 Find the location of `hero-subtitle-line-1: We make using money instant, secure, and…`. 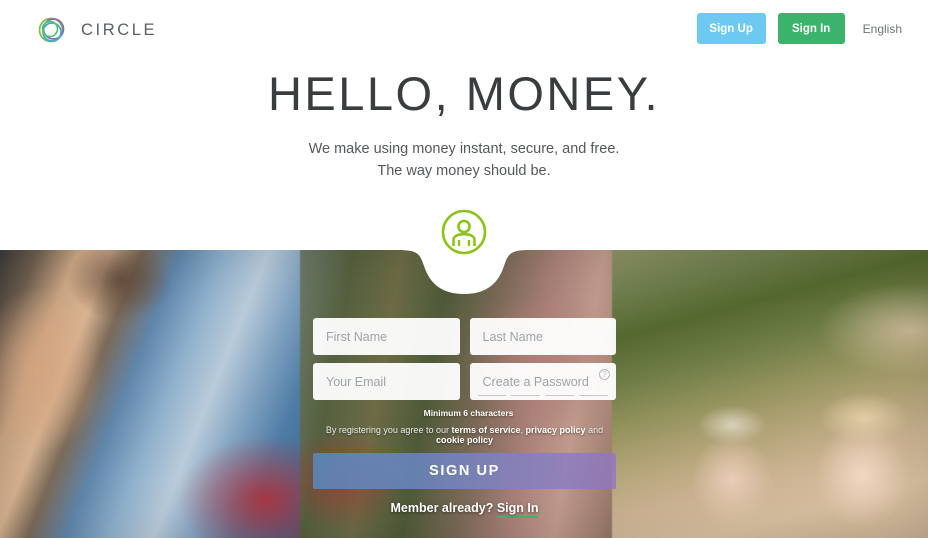

hero-subtitle-line-1: We make using money instant, secure, and… is located at coordinates (464, 149).